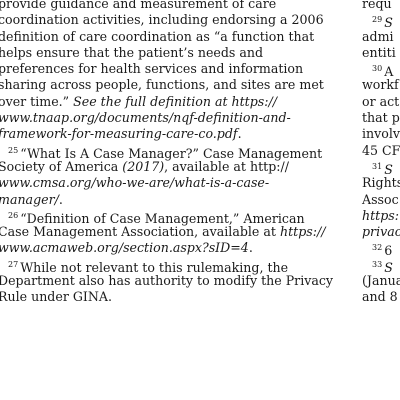 This screenshot has width=400, height=400. What do you see at coordinates (135, 183) in the screenshot?
I see `italic-text: www.cmsa.org/who-we-are/what-is-a-case-` at bounding box center [135, 183].